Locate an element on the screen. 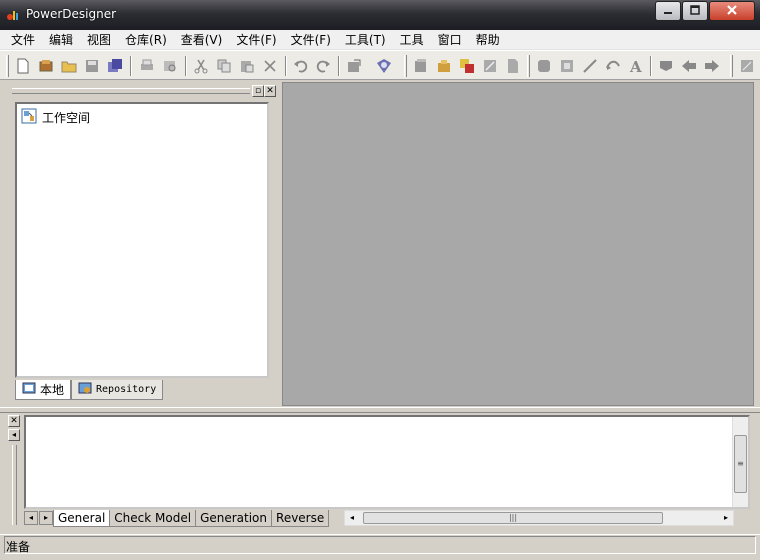  local-icon is located at coordinates (29, 389).